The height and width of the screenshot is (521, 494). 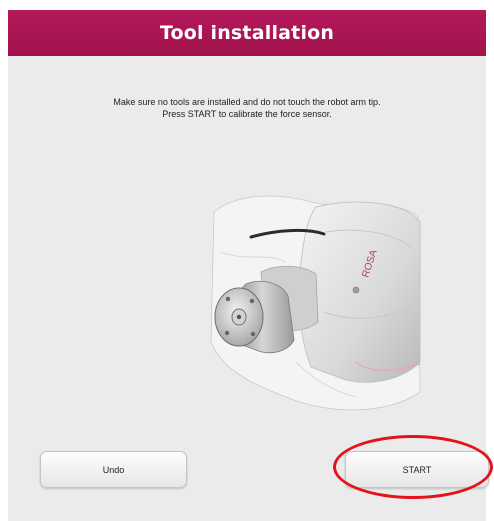 I want to click on page-title: Tool installation, so click(x=247, y=33).